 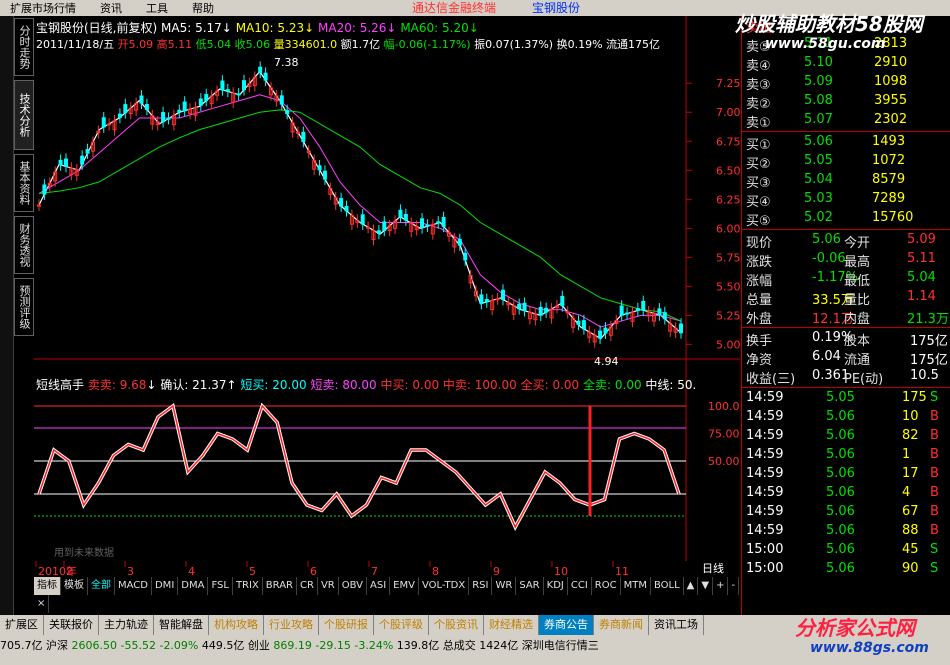 I want to click on tab-stock-news: 个股资讯, so click(x=456, y=625).